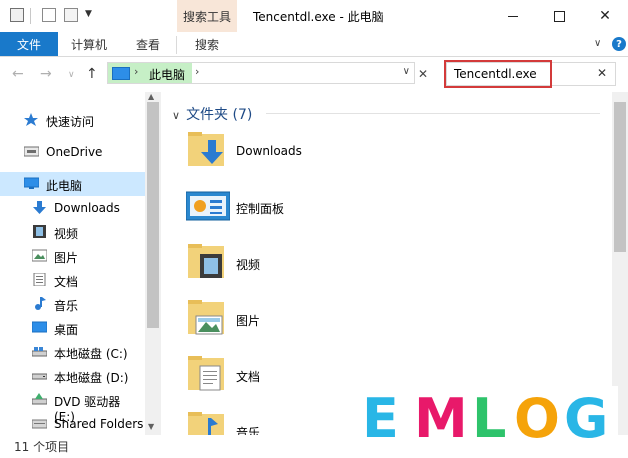  What do you see at coordinates (167, 74) in the screenshot?
I see `address-path: 此电脑` at bounding box center [167, 74].